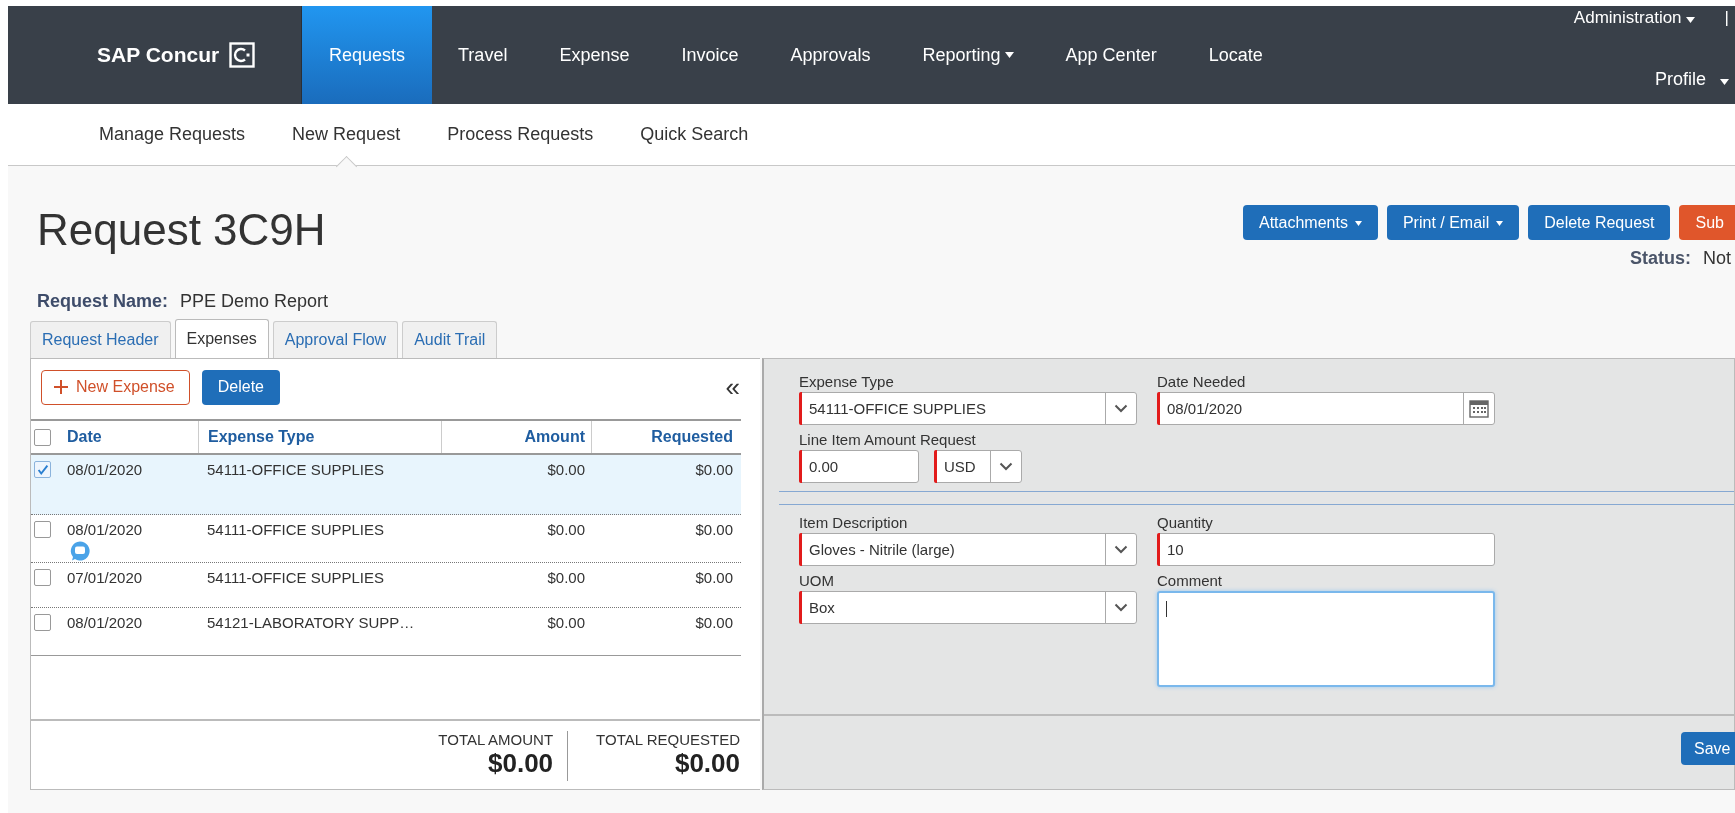 The image size is (1735, 813). I want to click on action-button: Print / Email, so click(1453, 222).